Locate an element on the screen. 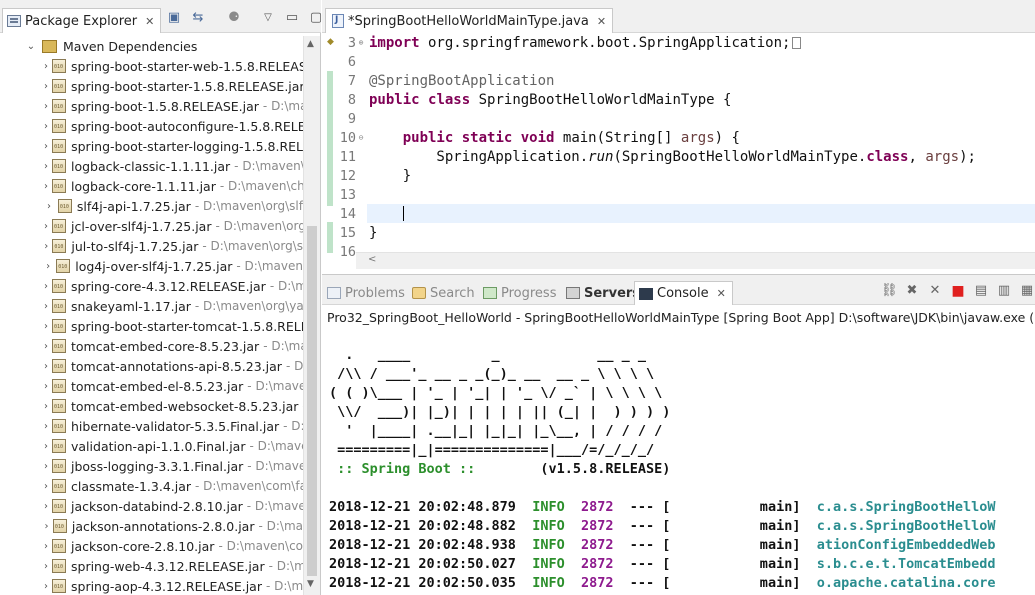 The image size is (1035, 595). jar-entry: › spring-web-4.3.12.RELEASE.jar- D:\ma is located at coordinates (151, 566).